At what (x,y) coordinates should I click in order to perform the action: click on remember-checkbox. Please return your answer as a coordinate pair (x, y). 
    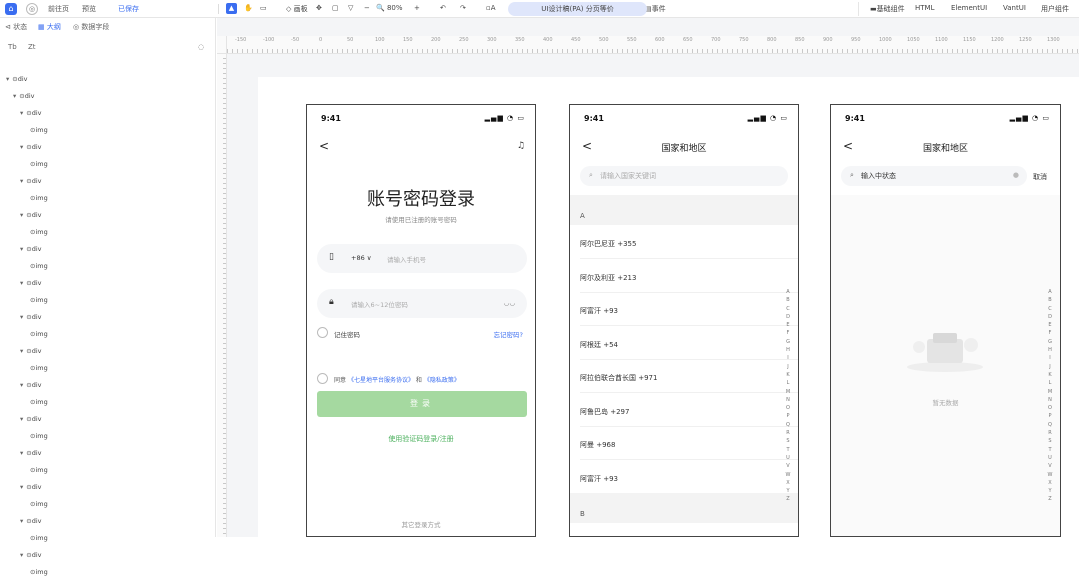
    Looking at the image, I should click on (322, 332).